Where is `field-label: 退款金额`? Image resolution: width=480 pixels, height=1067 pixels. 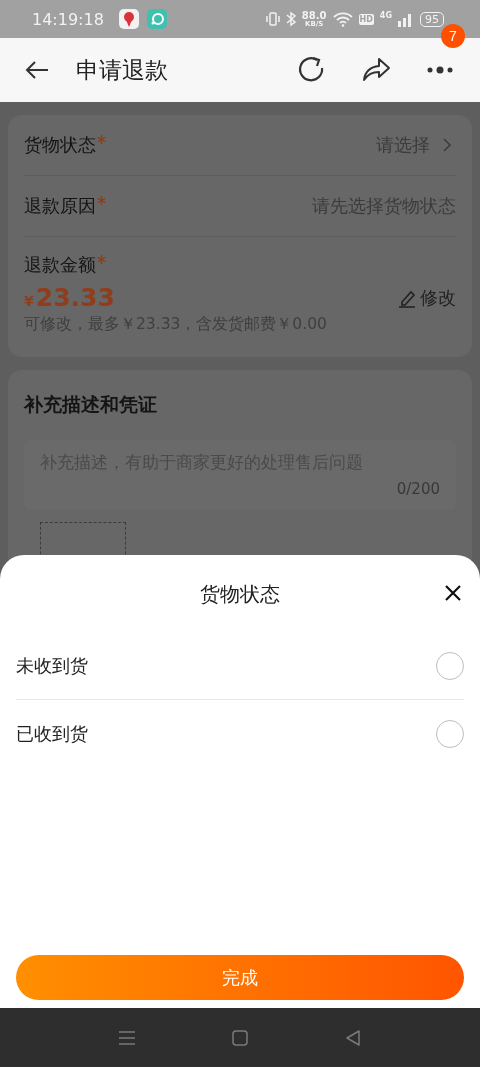
field-label: 退款金额 is located at coordinates (60, 265).